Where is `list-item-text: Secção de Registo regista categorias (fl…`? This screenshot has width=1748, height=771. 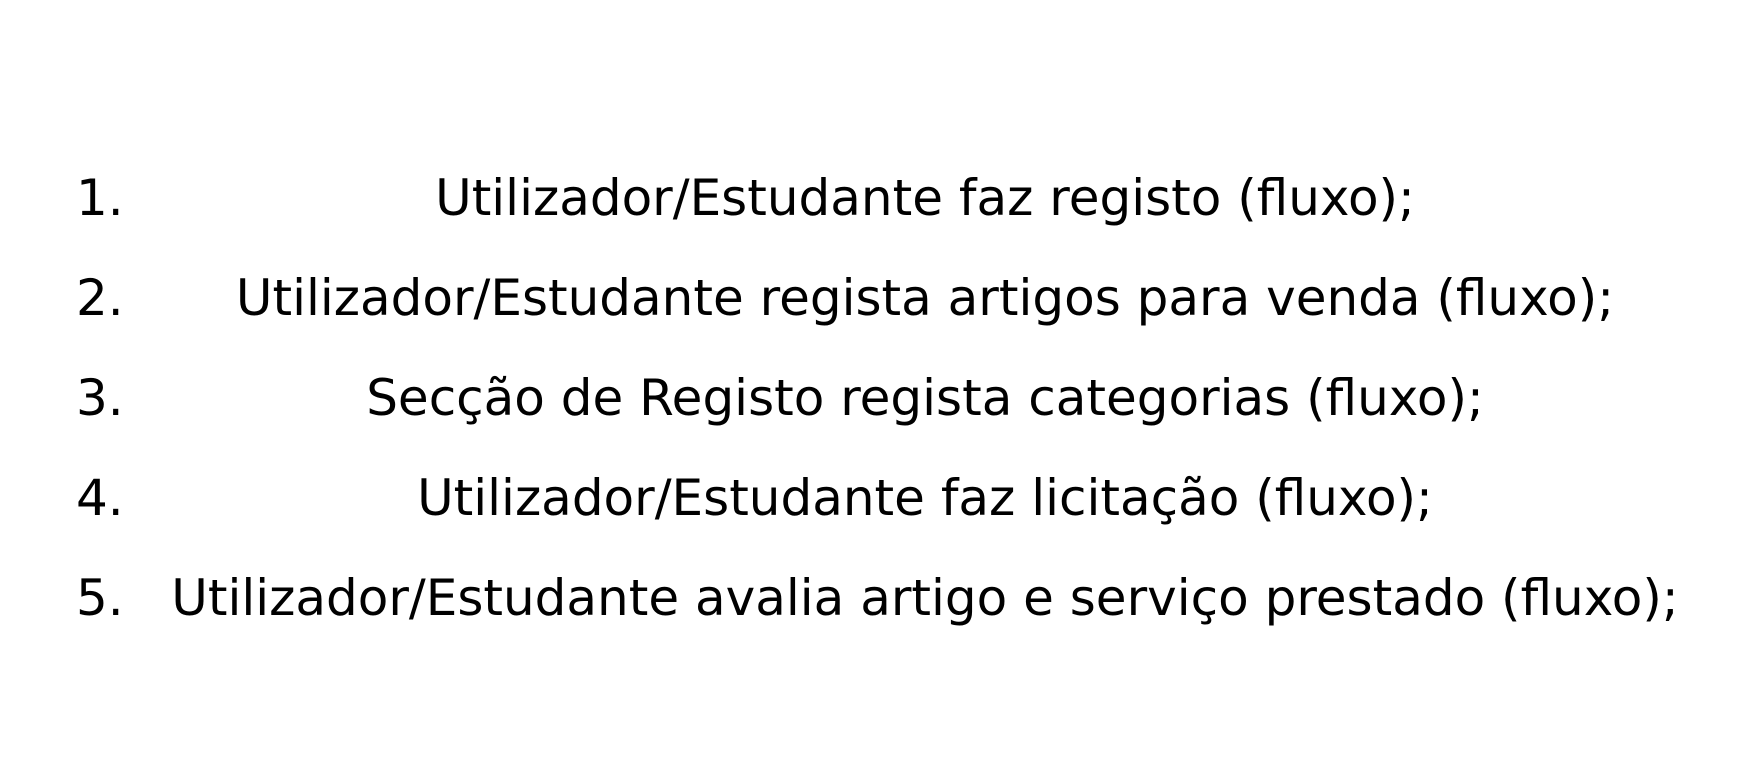
list-item-text: Secção de Registo regista categorias (fl… is located at coordinates (925, 398).